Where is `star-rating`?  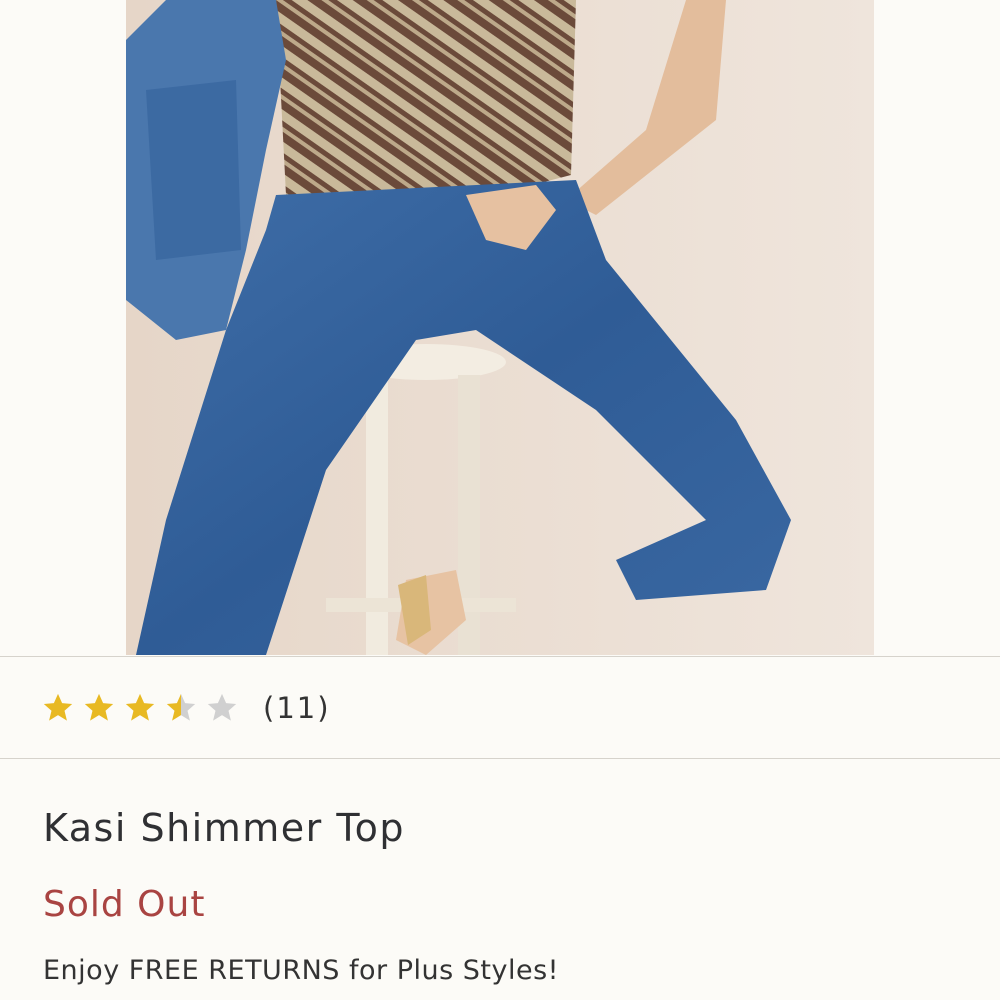
star-rating is located at coordinates (142, 708).